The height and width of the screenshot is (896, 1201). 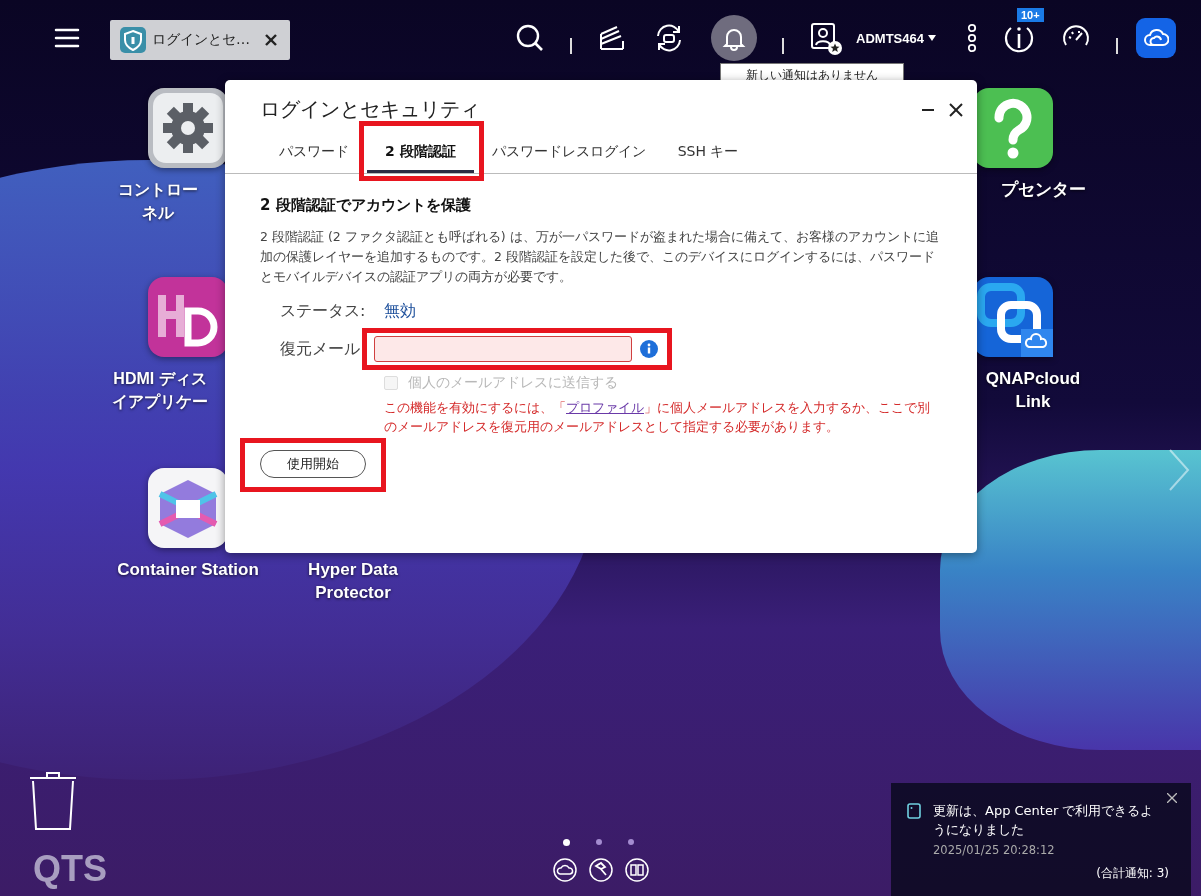 I want to click on notification-time: 2025/01/25 20:28:12, so click(x=994, y=850).